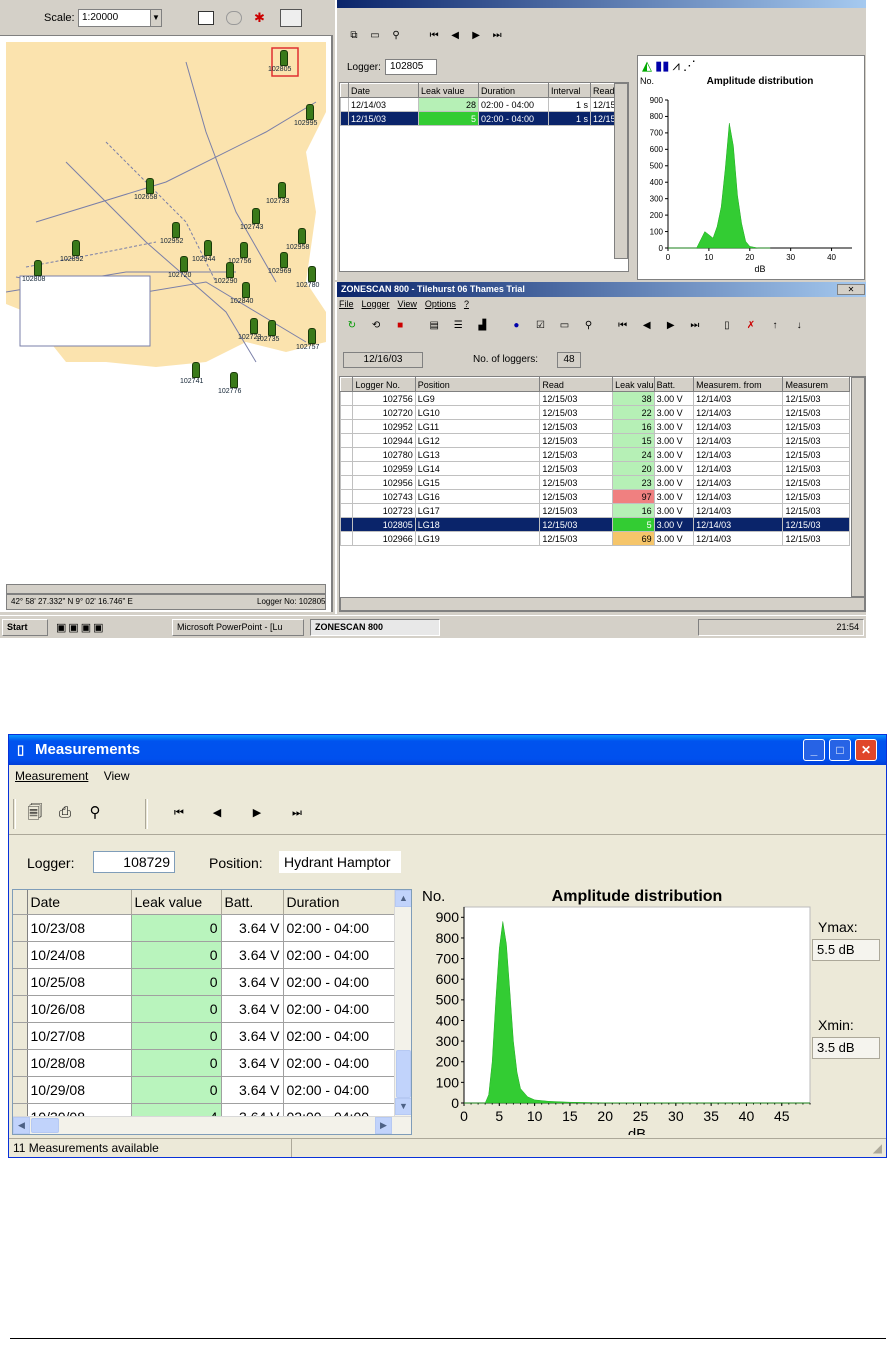 This screenshot has width=896, height=1348. I want to click on read-icon: ⟲, so click(376, 326).